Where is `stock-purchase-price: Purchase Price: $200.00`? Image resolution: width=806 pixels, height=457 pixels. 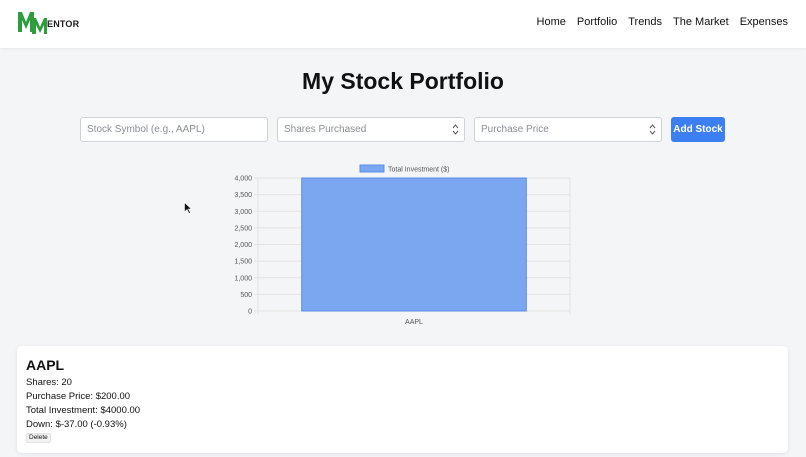 stock-purchase-price: Purchase Price: $200.00 is located at coordinates (78, 396).